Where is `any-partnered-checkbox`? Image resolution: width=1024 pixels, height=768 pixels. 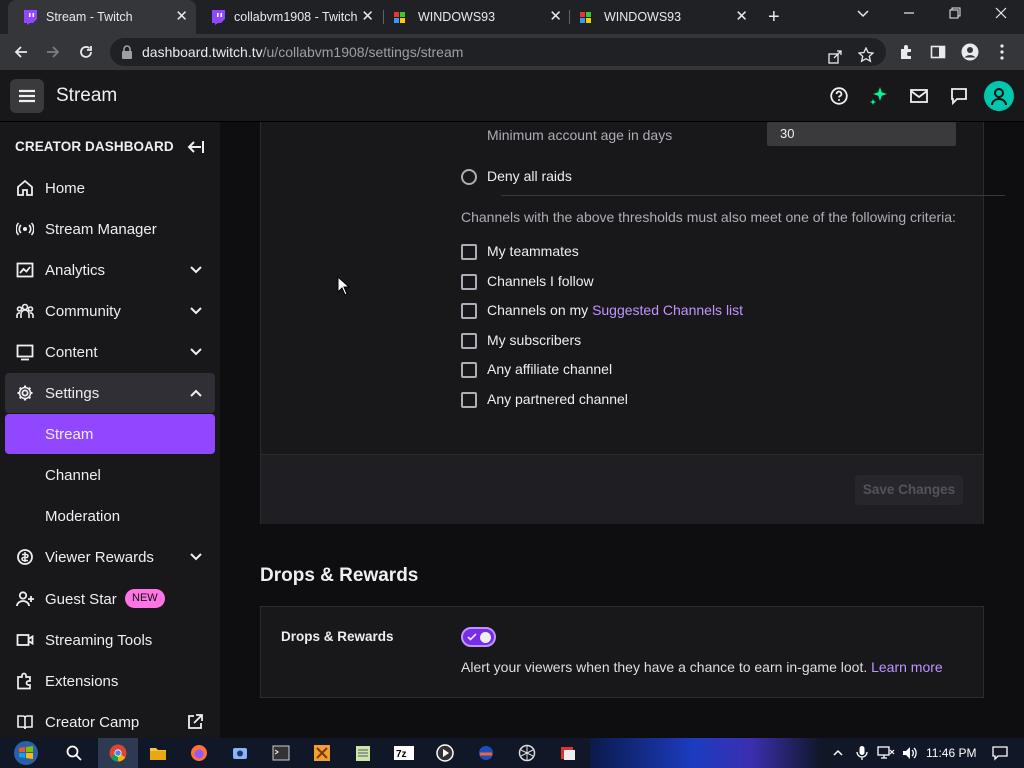
any-partnered-checkbox is located at coordinates (469, 400).